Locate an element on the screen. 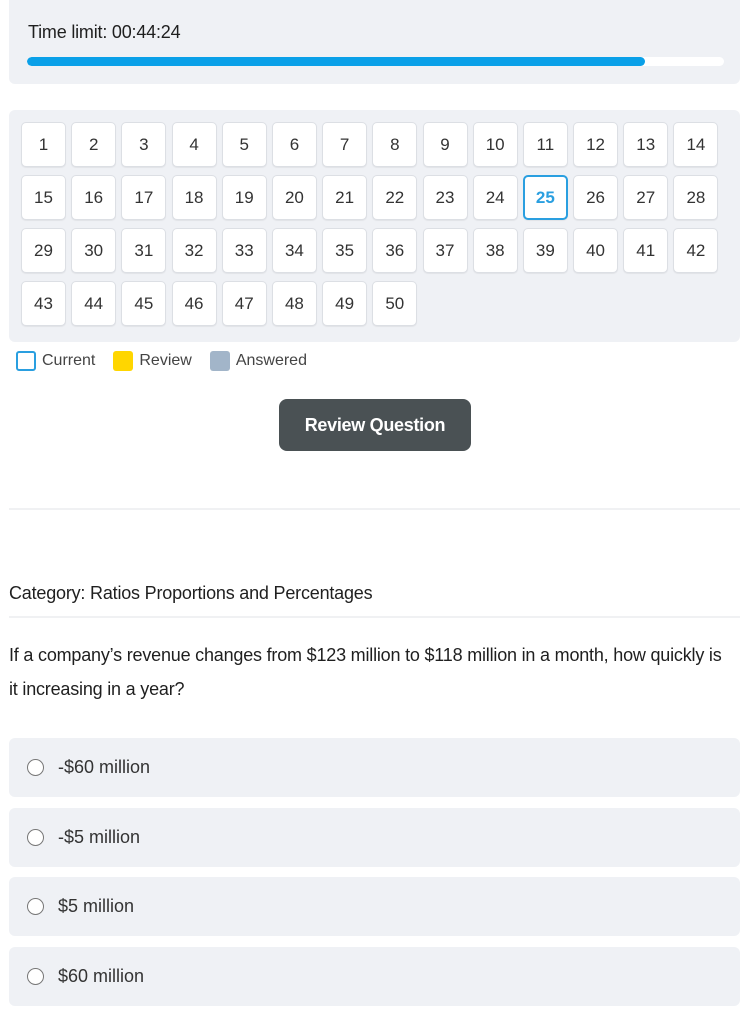  question-button: 32 is located at coordinates (194, 250).